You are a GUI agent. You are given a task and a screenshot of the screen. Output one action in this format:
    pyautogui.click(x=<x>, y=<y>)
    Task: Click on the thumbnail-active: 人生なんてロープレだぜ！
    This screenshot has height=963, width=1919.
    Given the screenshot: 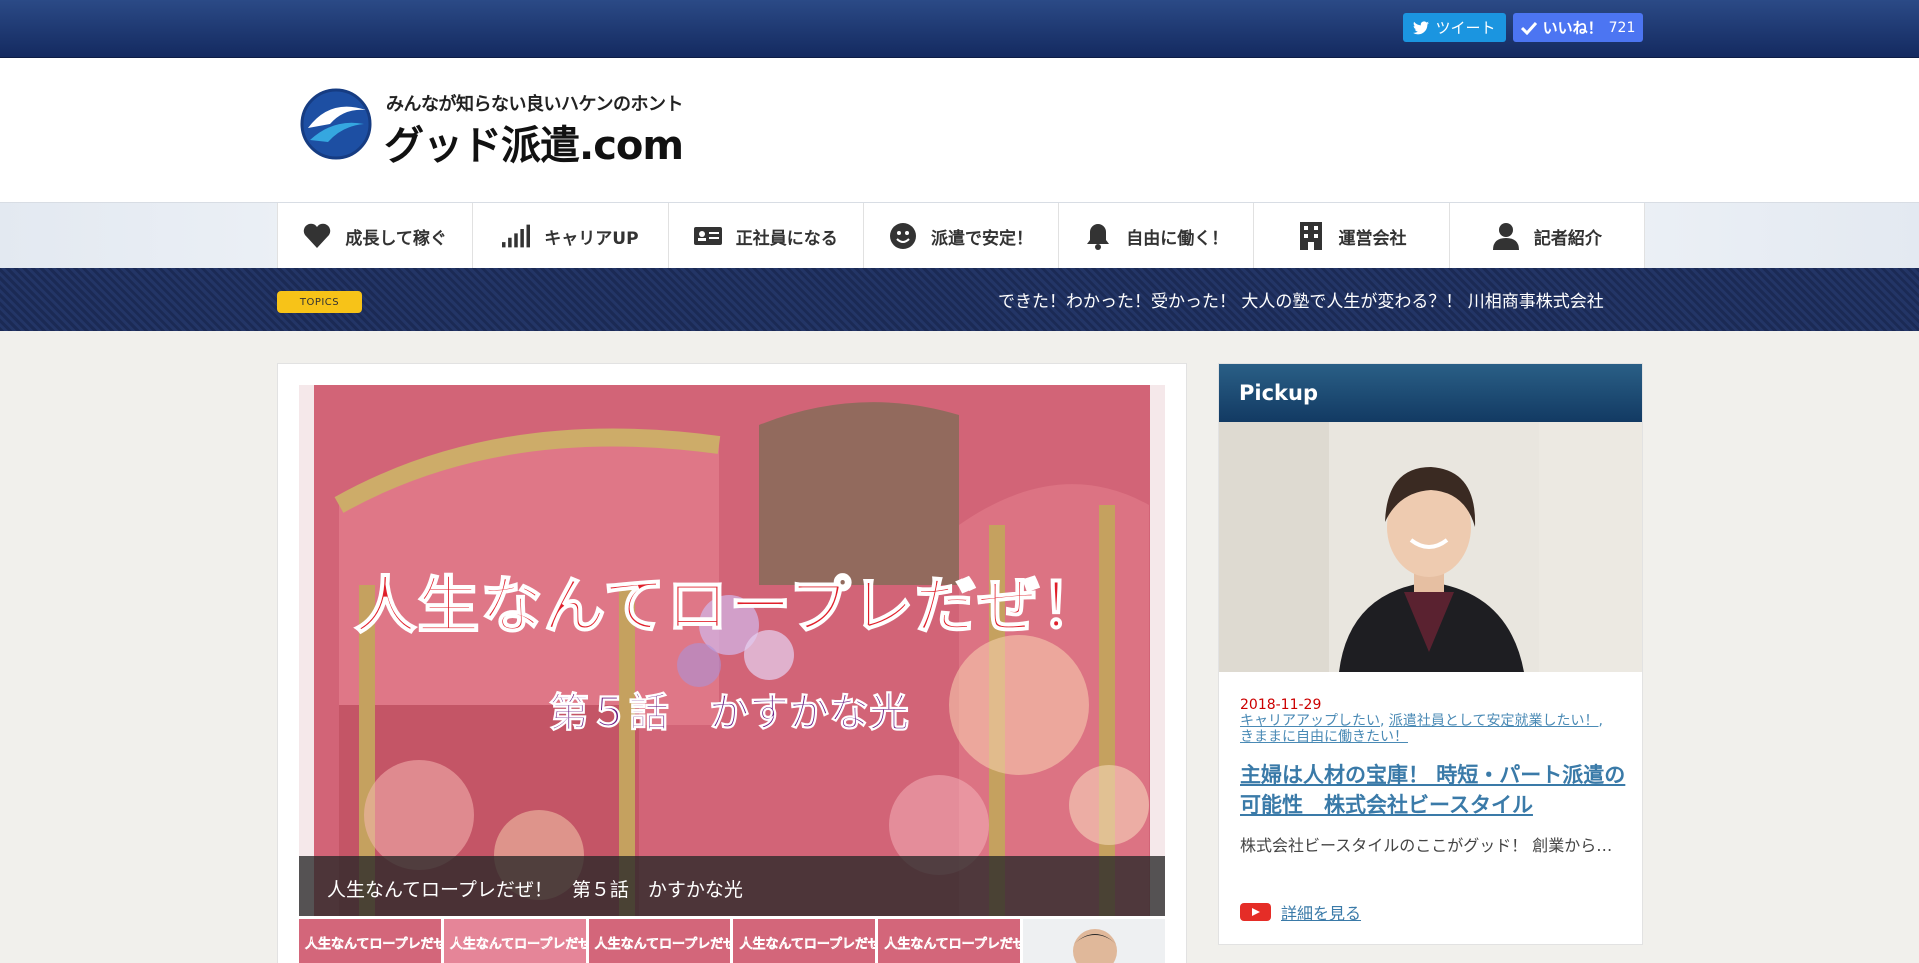 What is the action you would take?
    pyautogui.click(x=514, y=940)
    